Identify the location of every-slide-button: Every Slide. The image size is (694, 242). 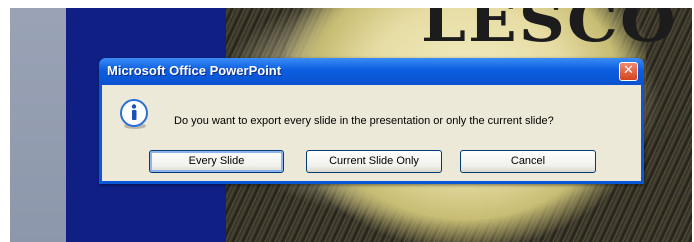
(216, 161).